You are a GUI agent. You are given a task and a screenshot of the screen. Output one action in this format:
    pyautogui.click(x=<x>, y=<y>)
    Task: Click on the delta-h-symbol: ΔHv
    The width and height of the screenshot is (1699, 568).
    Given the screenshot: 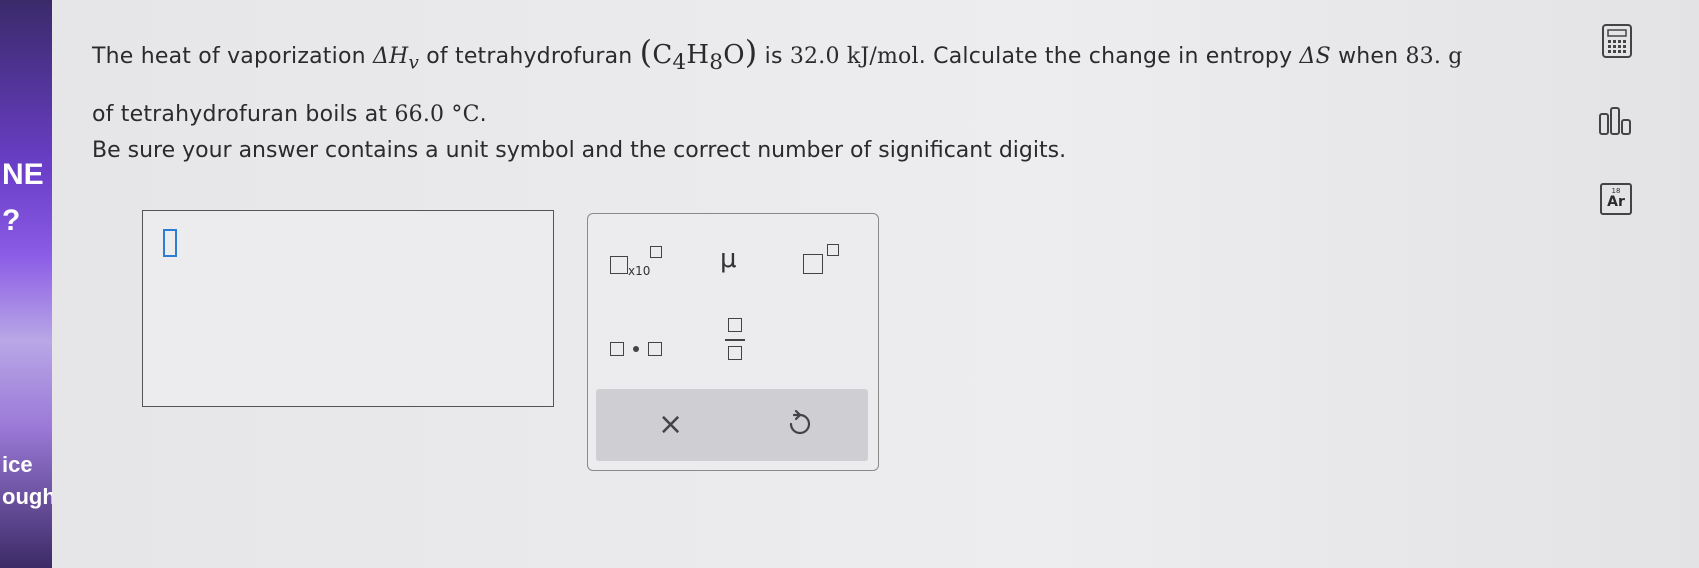 What is the action you would take?
    pyautogui.click(x=395, y=59)
    